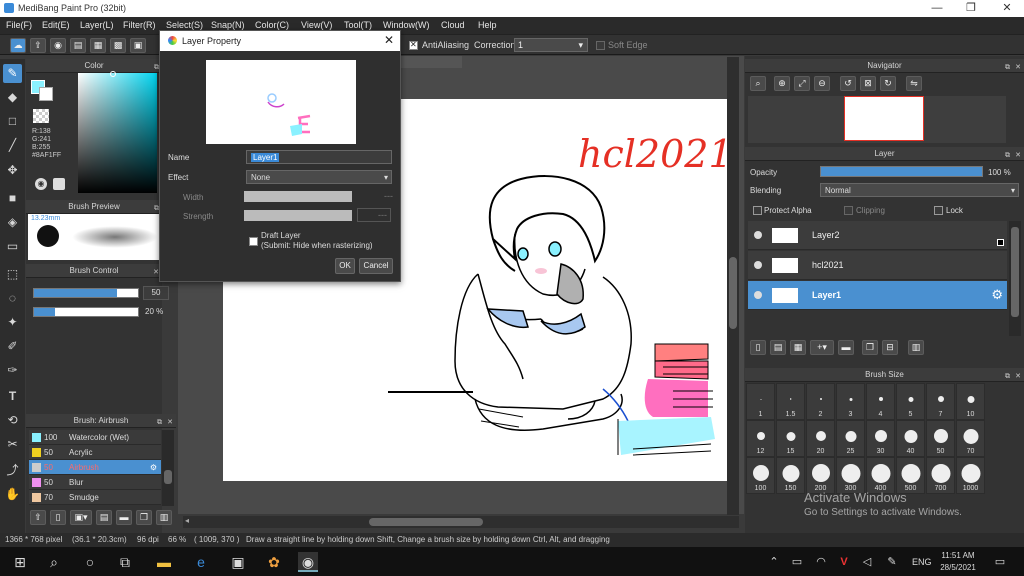  What do you see at coordinates (298, 196) in the screenshot?
I see `width-slider` at bounding box center [298, 196].